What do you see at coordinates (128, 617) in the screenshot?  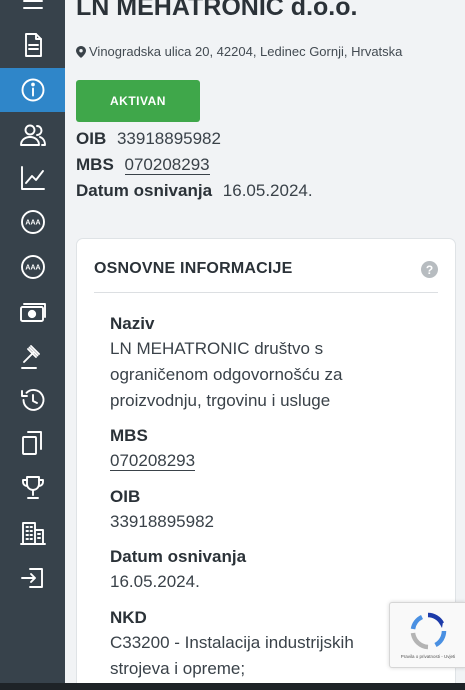 I see `nkd-label: NKD` at bounding box center [128, 617].